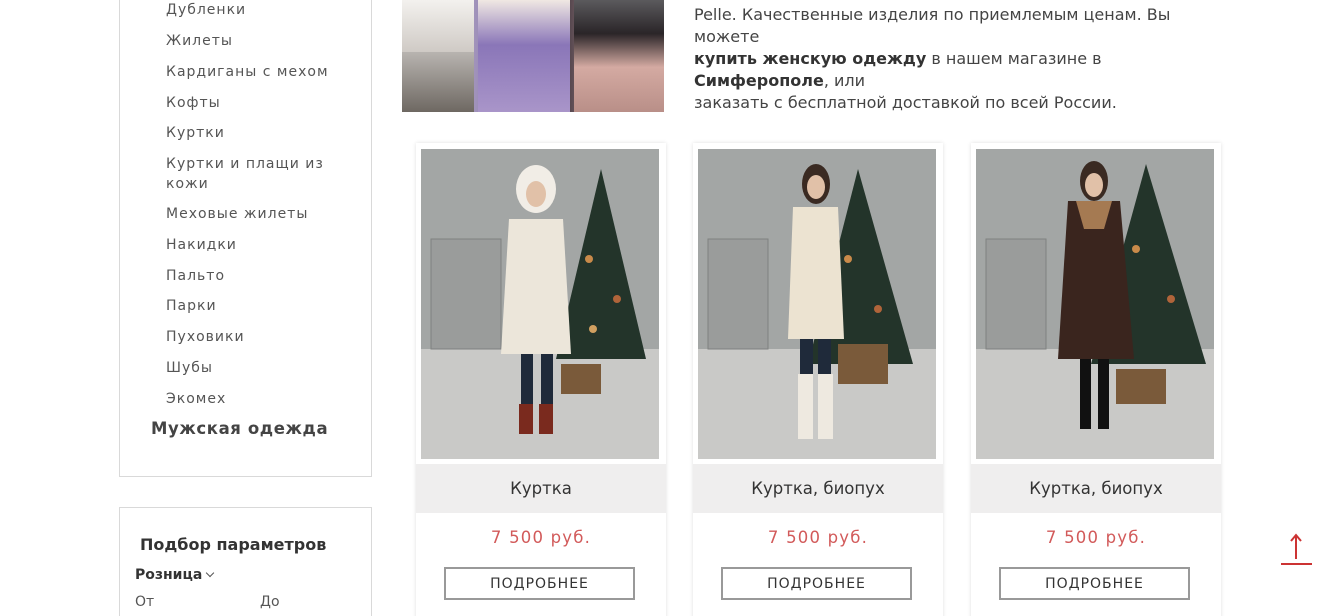 This screenshot has width=1340, height=616. What do you see at coordinates (239, 428) in the screenshot?
I see `category-mens-clothing: Мужская одежда` at bounding box center [239, 428].